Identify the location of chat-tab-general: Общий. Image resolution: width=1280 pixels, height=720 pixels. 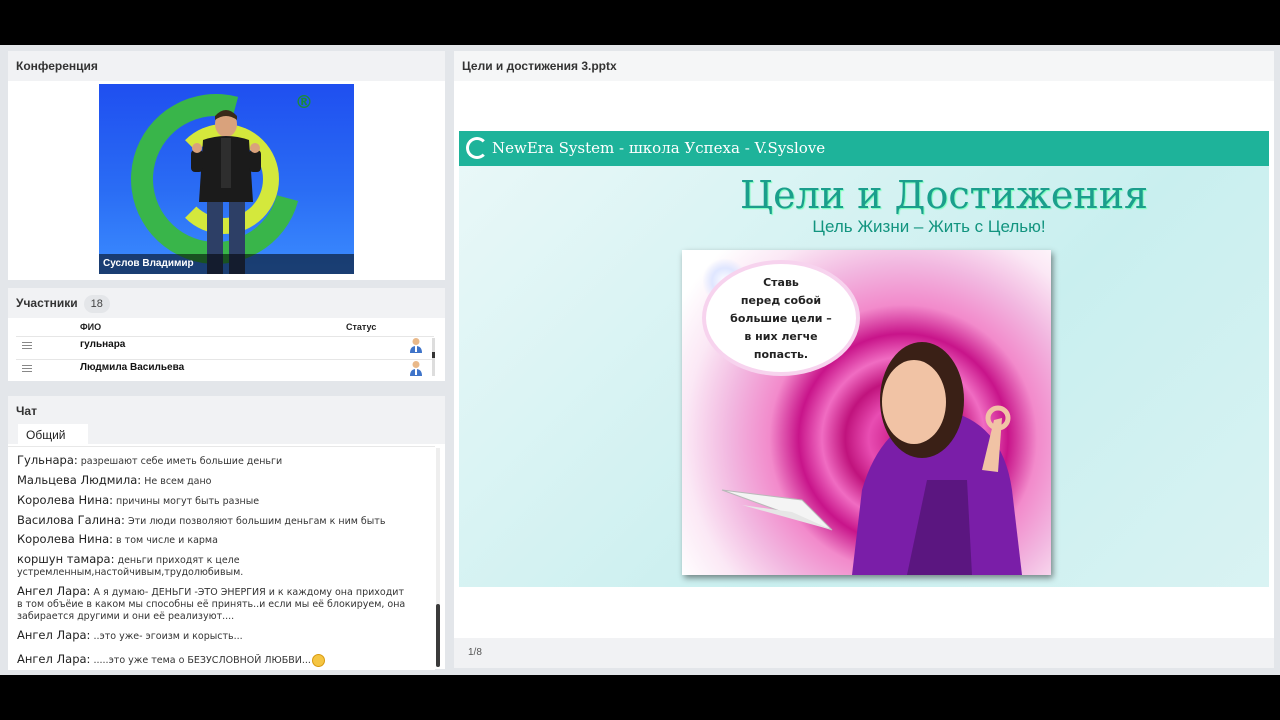
(53, 435).